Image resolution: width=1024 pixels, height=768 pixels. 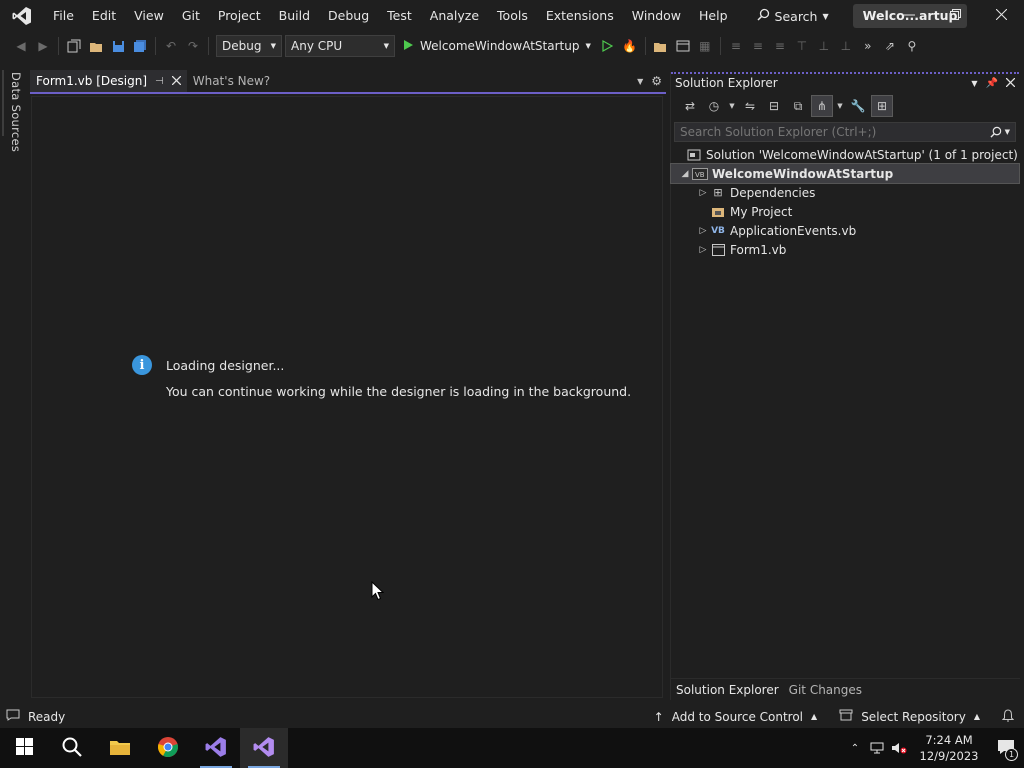 I want to click on tree-item-application-events: ▷ VB ApplicationEvents.vb, so click(x=845, y=230).